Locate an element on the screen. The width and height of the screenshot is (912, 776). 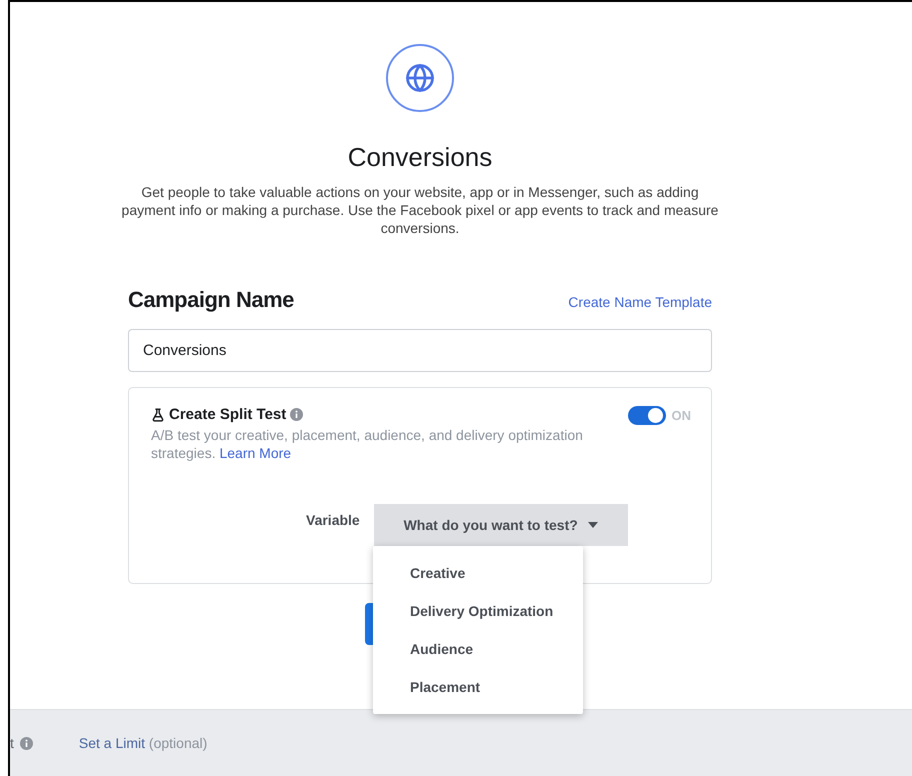
set-limit-link: Set a Limit is located at coordinates (112, 743).